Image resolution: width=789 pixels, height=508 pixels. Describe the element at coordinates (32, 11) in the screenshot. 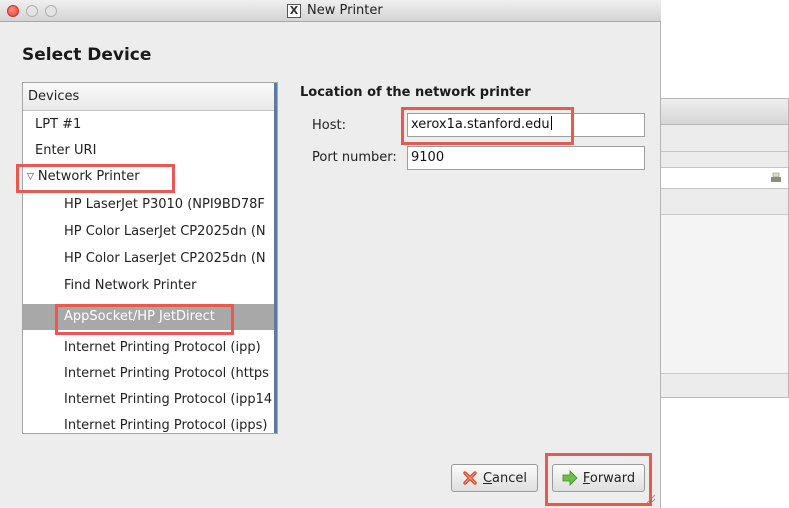

I see `minimize-window-button` at that location.